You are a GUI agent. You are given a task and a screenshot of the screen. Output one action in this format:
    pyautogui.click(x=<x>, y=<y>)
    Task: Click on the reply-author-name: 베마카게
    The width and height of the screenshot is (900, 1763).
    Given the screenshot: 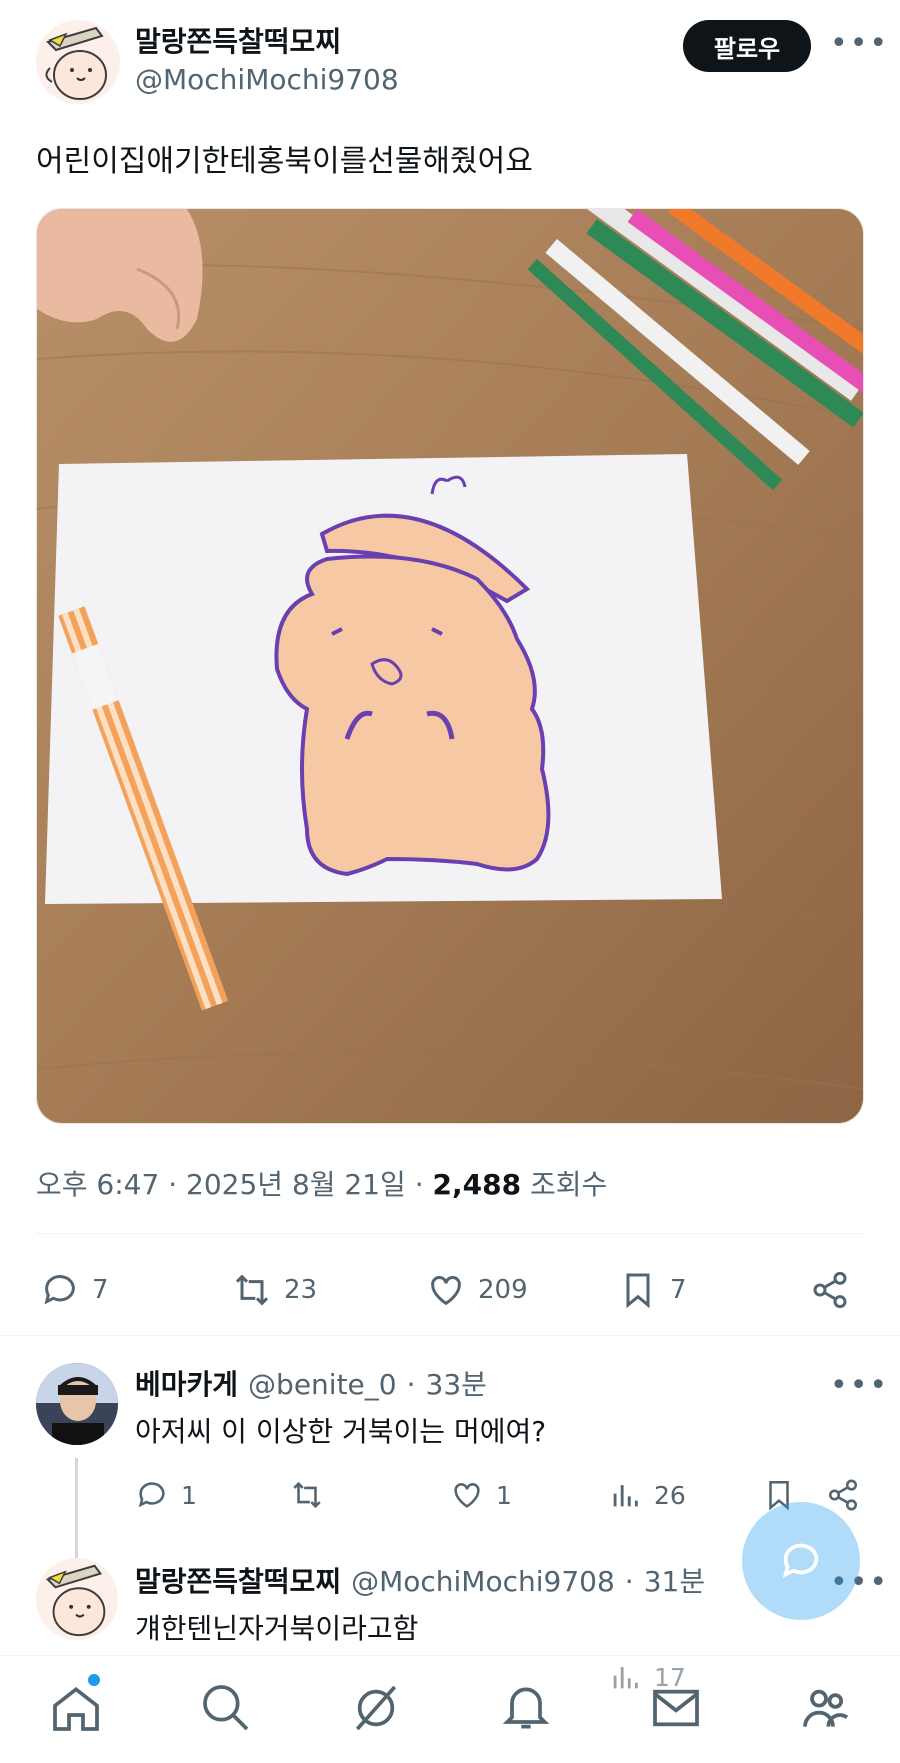 What is the action you would take?
    pyautogui.click(x=186, y=1383)
    